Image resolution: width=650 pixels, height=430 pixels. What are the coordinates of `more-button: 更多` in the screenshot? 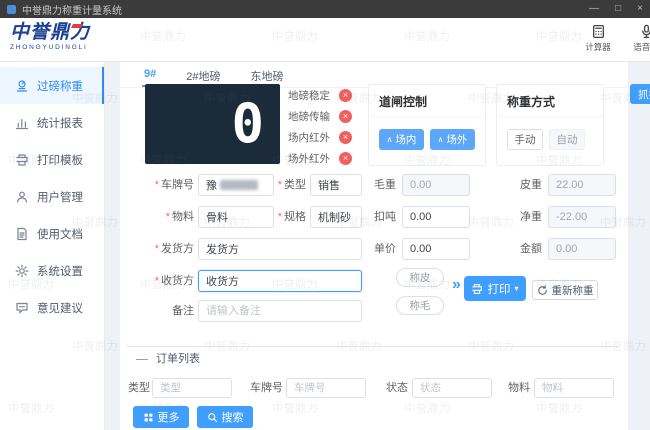 It's located at (161, 417).